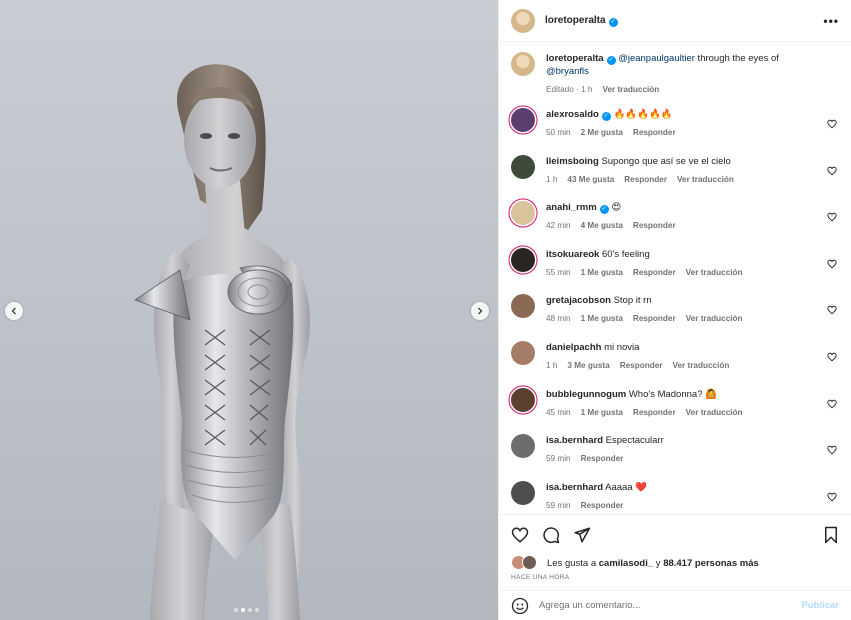  I want to click on carousel-prev-button, so click(14, 311).